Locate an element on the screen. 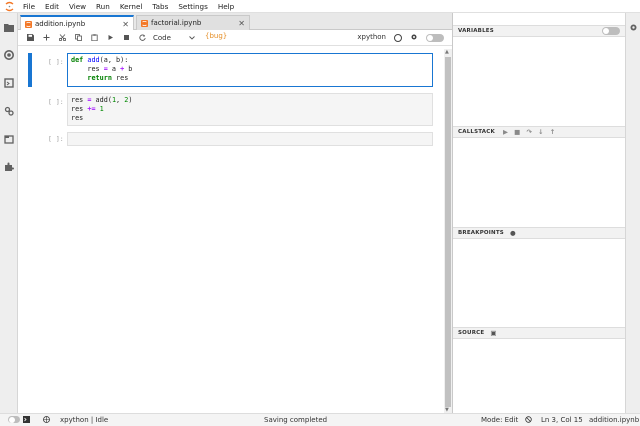 Image resolution: width=640 pixels, height=426 pixels. variables-header: VARIABLES is located at coordinates (539, 31).